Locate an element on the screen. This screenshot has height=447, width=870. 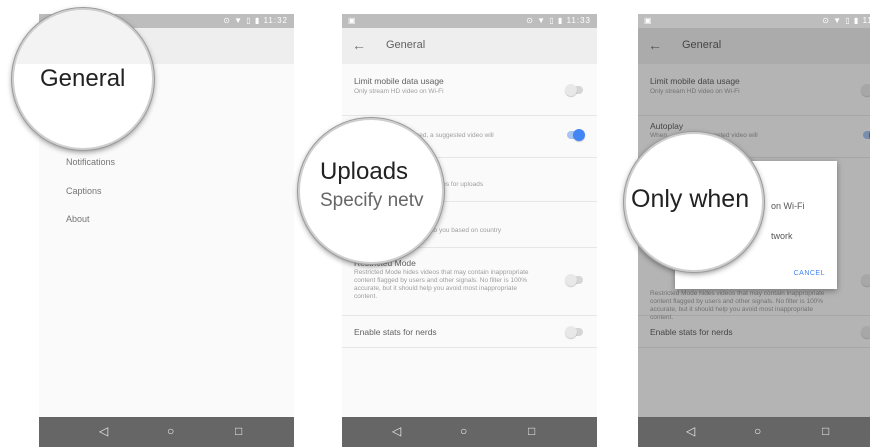
page-title: General is located at coordinates (406, 45).